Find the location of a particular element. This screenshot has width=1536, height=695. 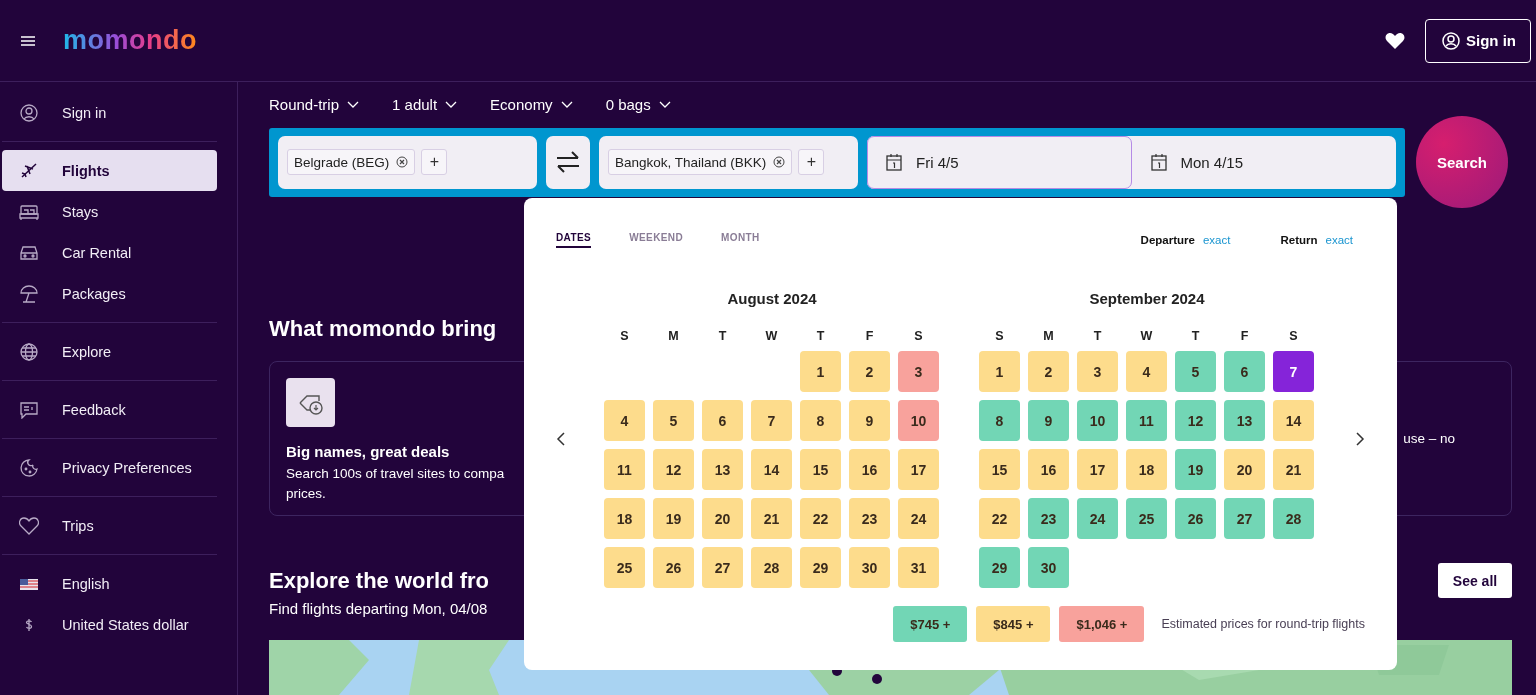

add-destination-button: + is located at coordinates (811, 162).